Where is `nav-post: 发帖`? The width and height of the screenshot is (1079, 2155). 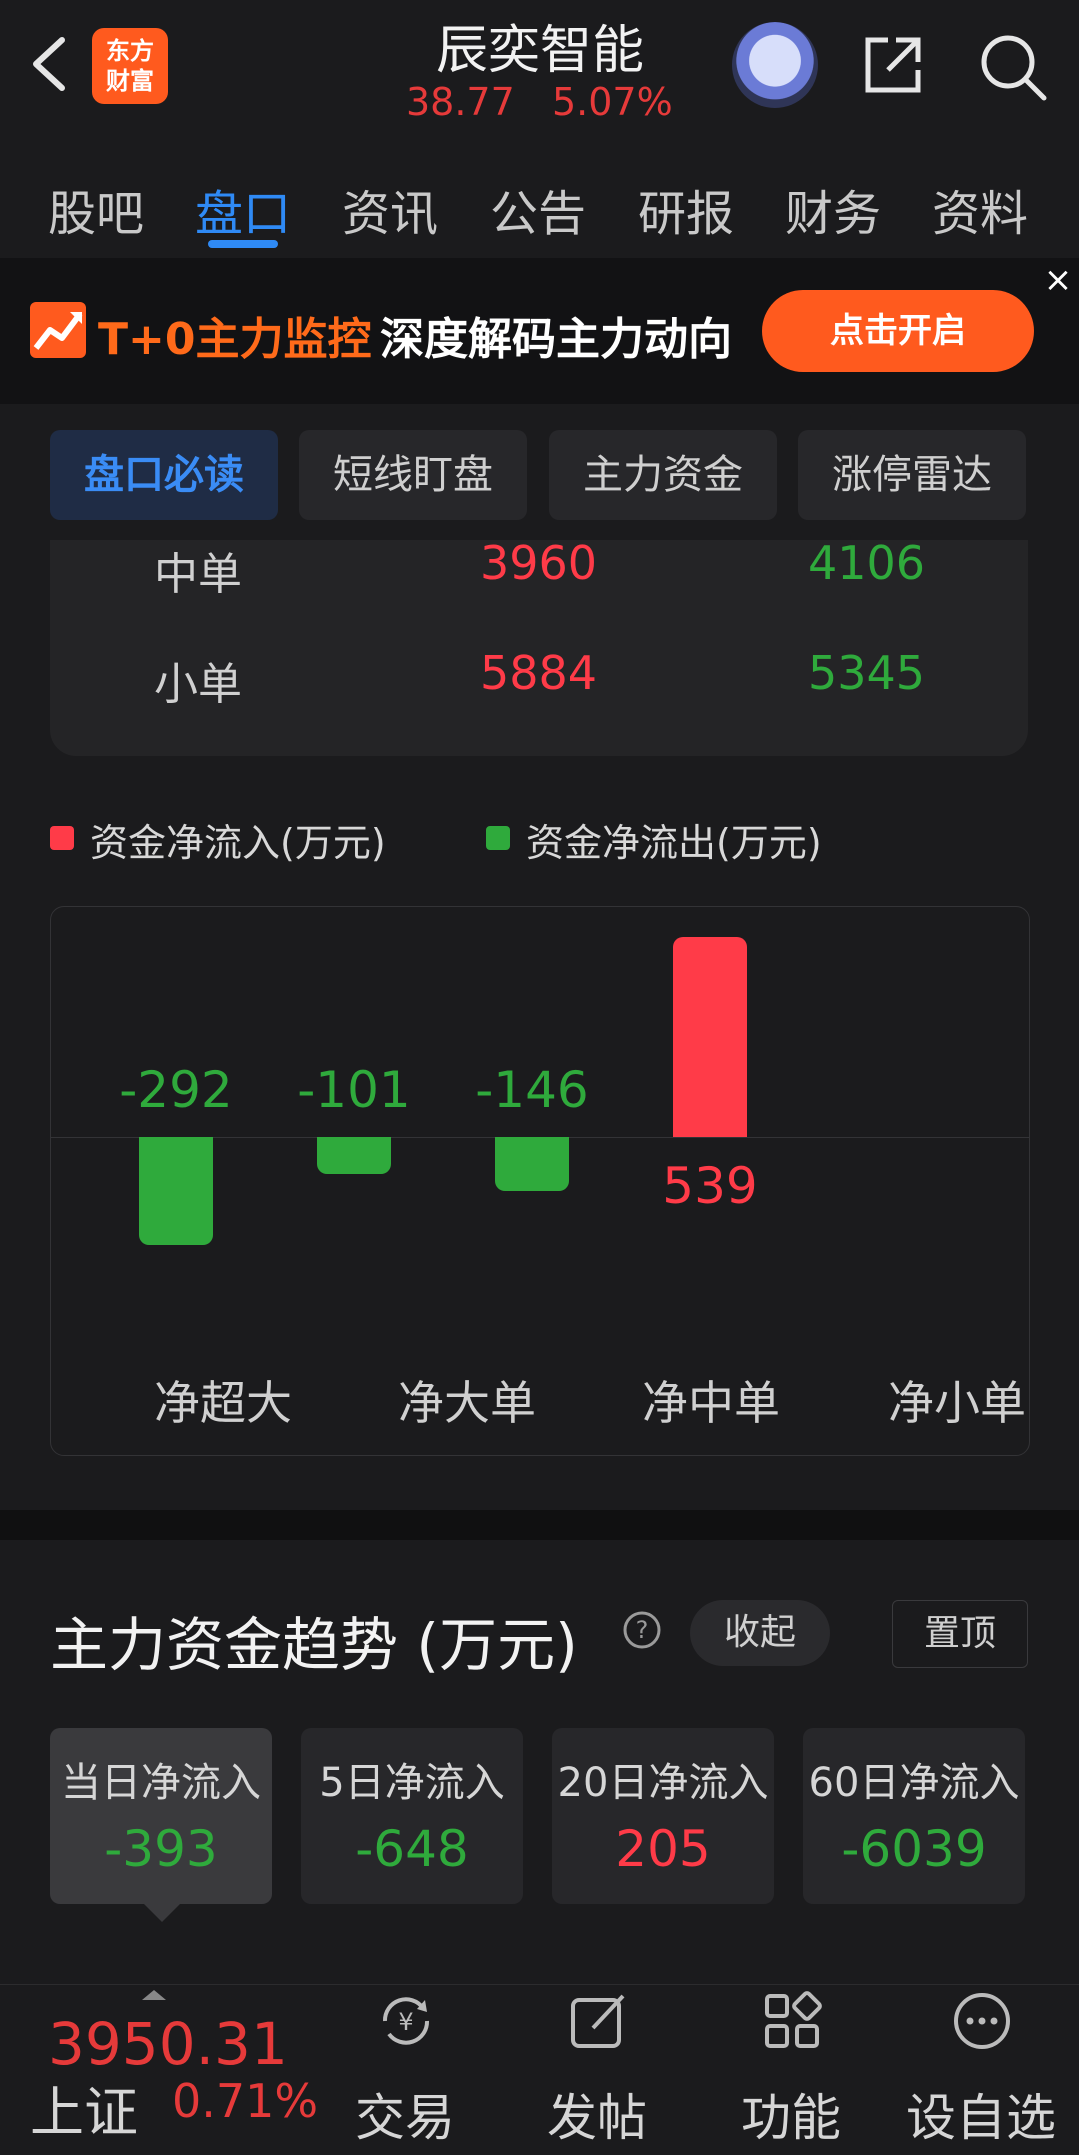 nav-post: 发帖 is located at coordinates (597, 2070).